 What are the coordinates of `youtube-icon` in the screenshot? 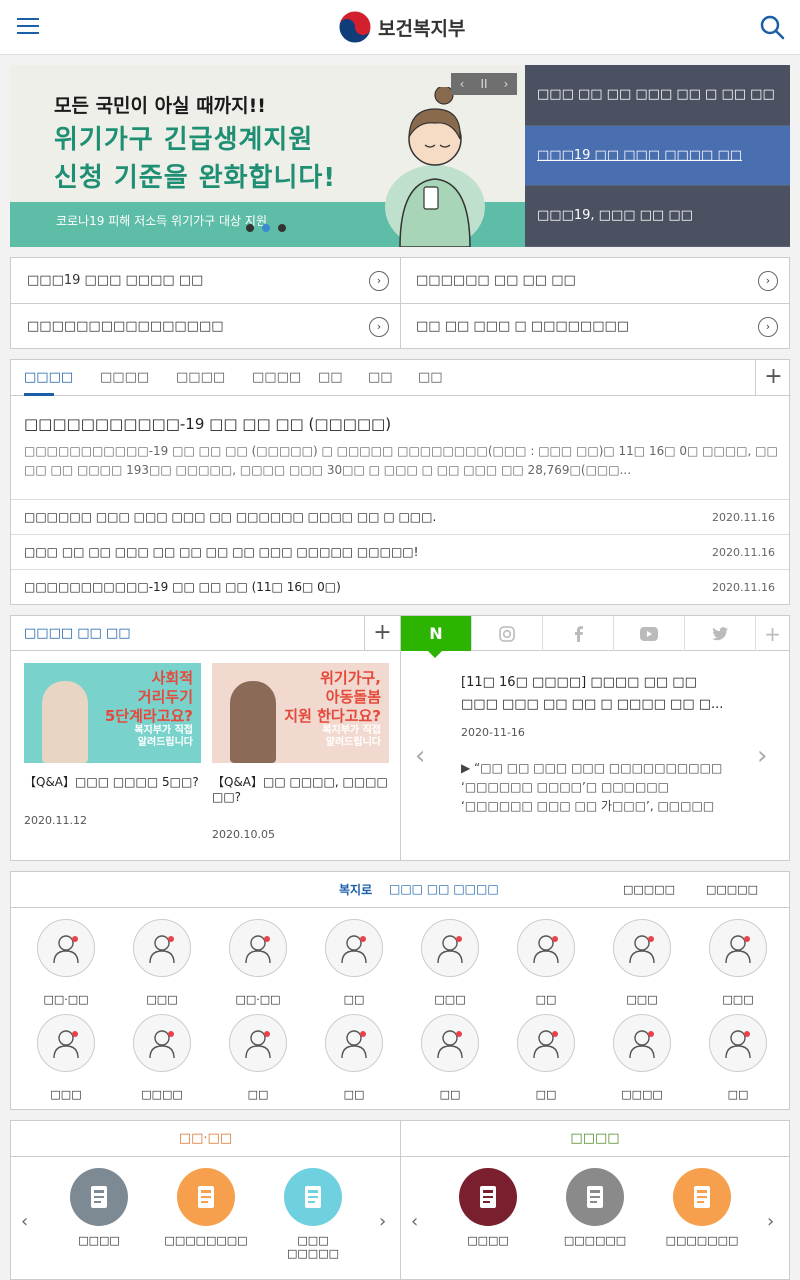 It's located at (649, 633).